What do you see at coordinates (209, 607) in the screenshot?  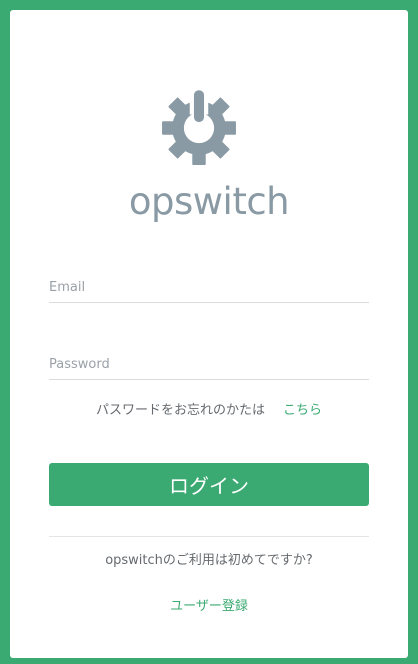 I see `signup-link: ユーザー登録` at bounding box center [209, 607].